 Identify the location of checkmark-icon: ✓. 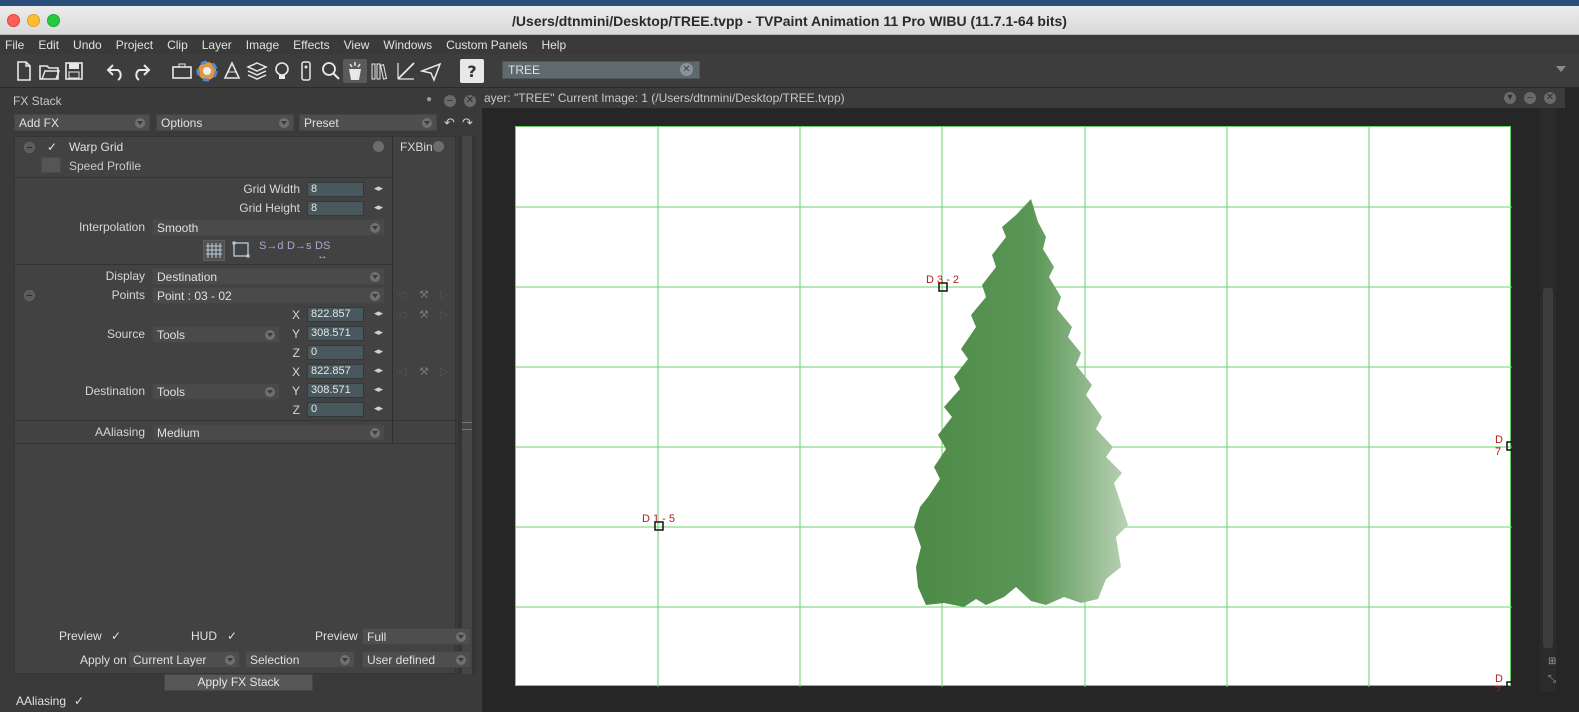
(52, 147).